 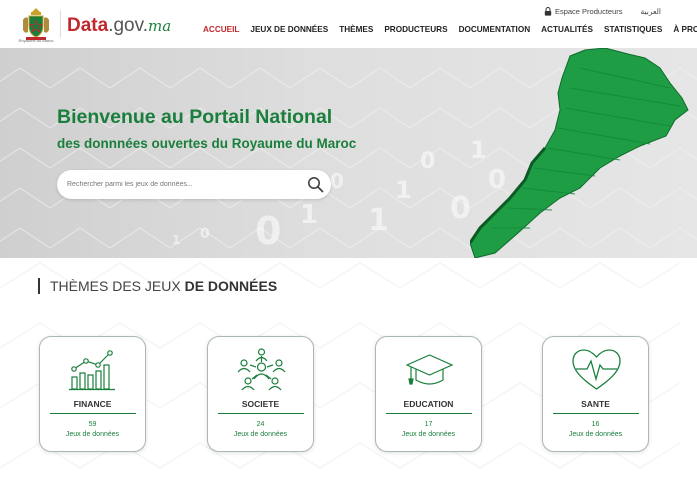 I want to click on top-links: Espace Producteurs العربية, so click(x=602, y=11).